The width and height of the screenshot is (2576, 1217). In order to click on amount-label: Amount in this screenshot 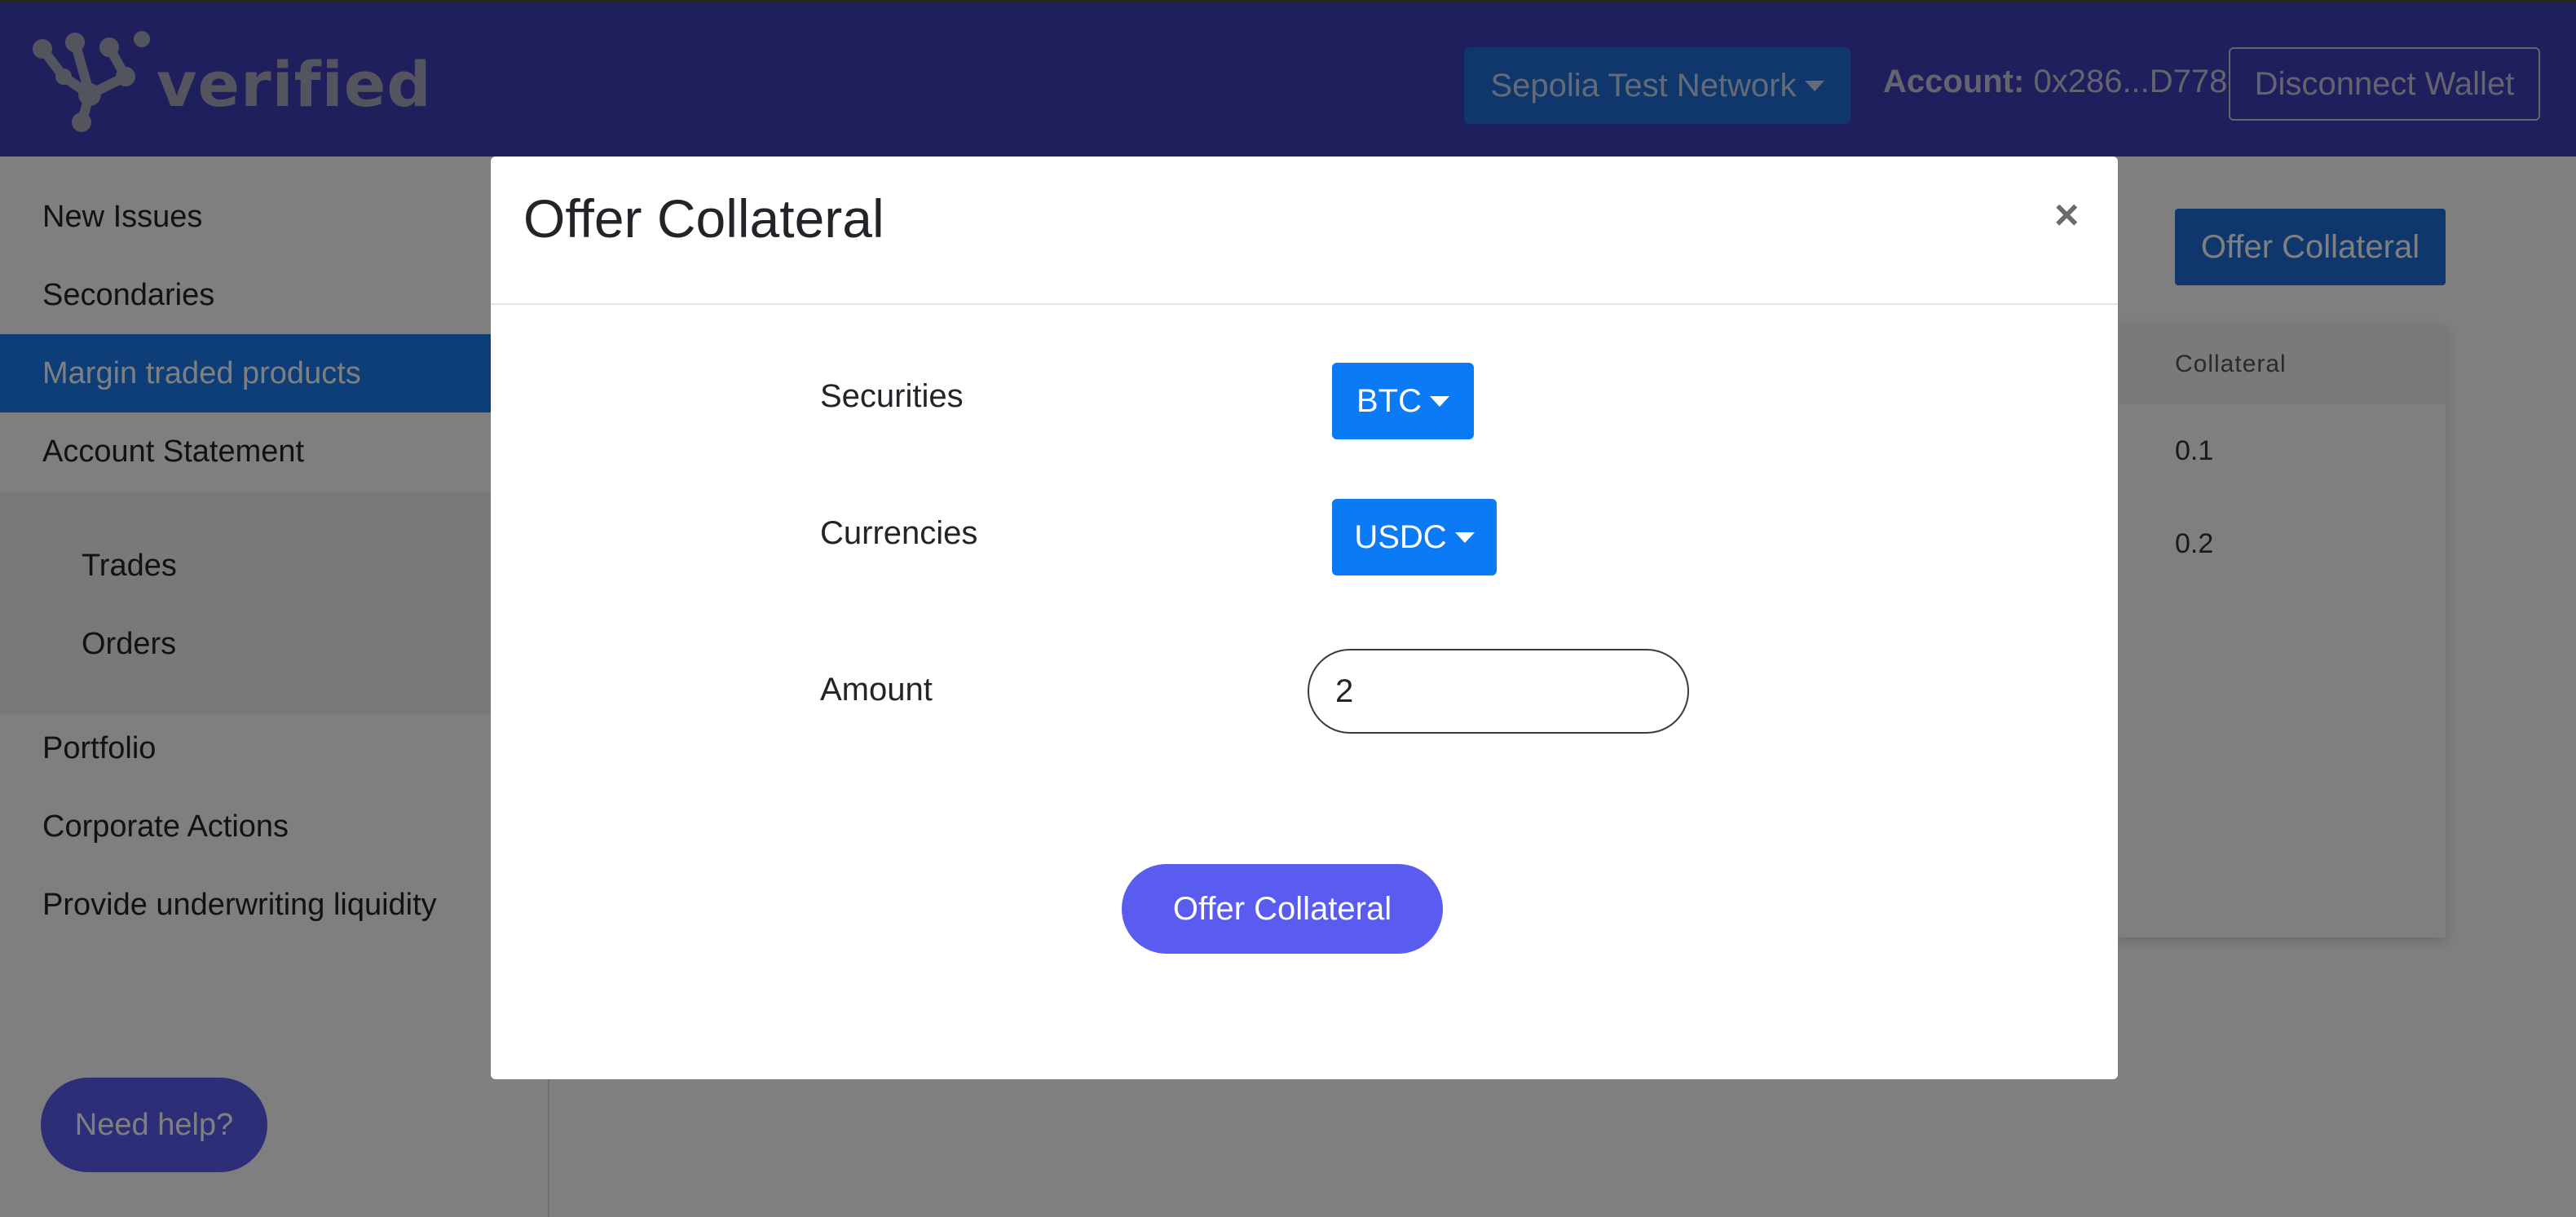, I will do `click(876, 690)`.